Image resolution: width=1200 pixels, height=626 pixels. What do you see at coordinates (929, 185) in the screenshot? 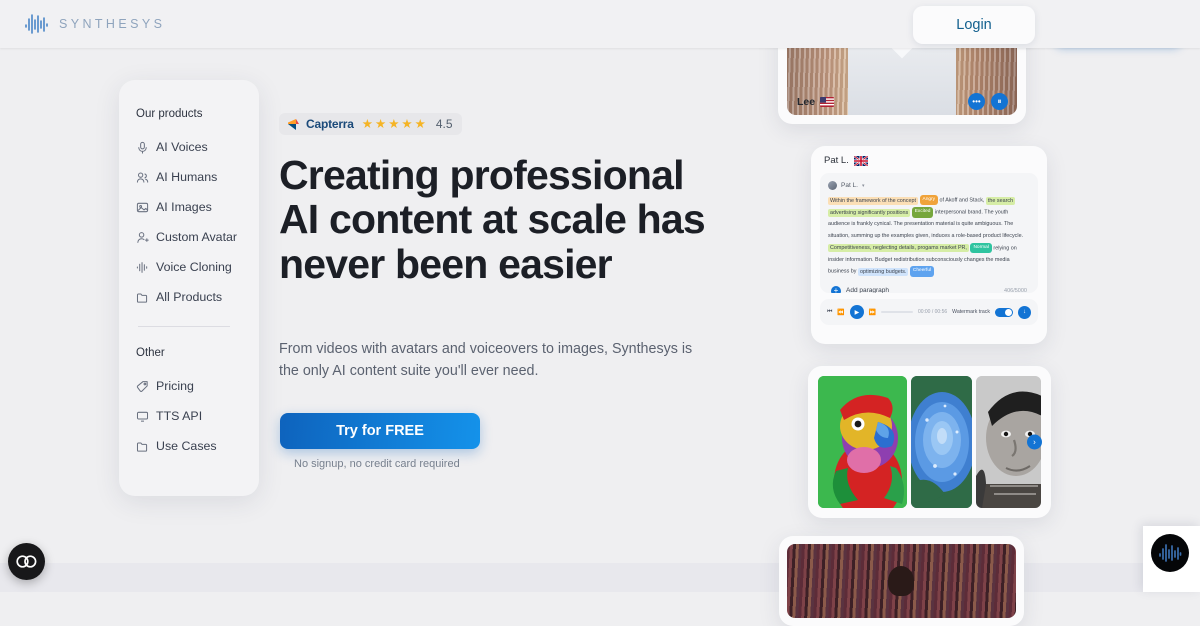
I see `editor-user-row: Pat L. ▾` at bounding box center [929, 185].